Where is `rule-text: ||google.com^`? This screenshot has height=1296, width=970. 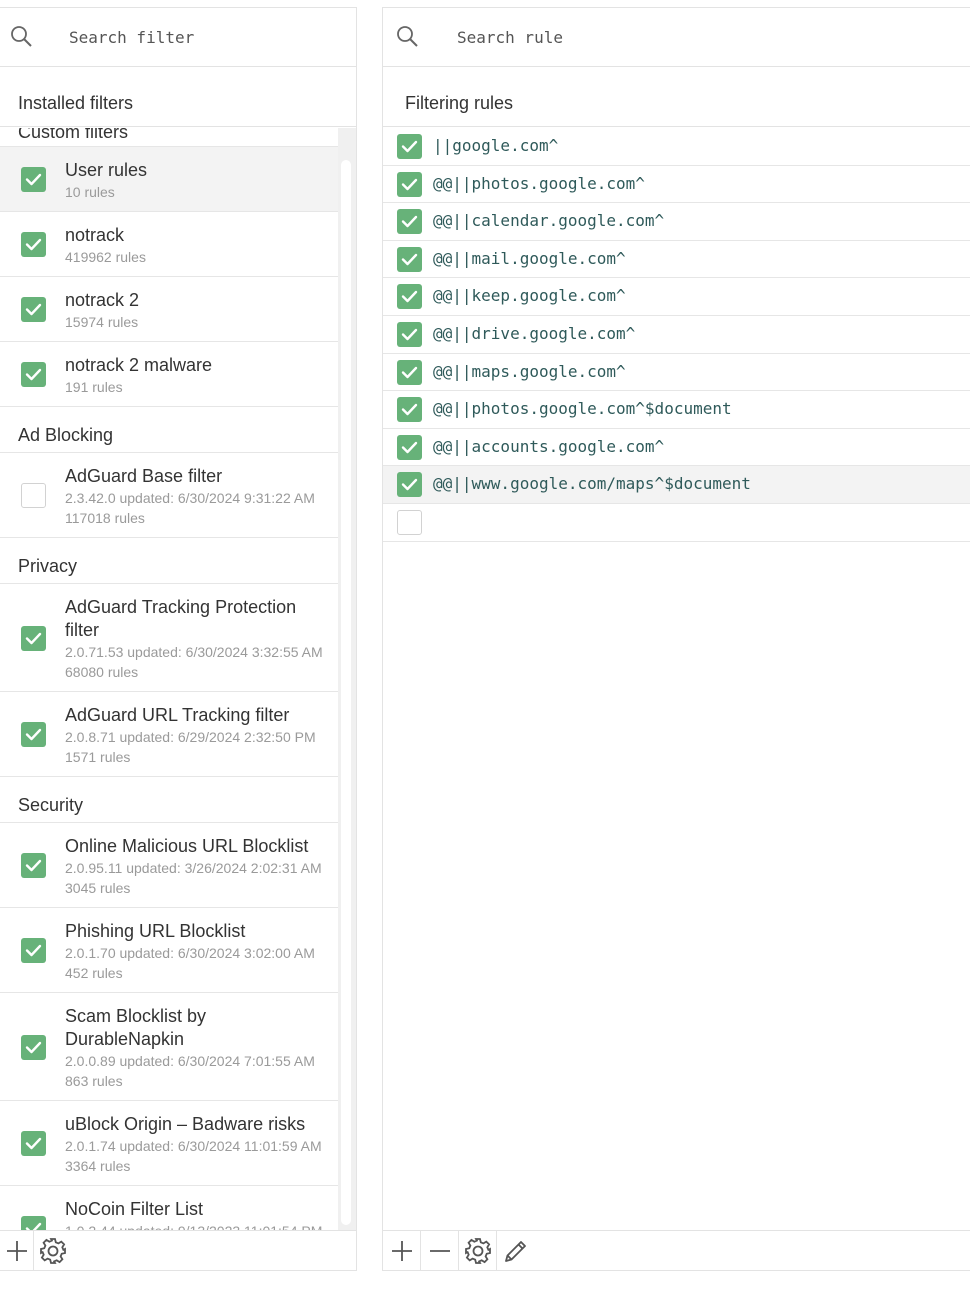
rule-text: ||google.com^ is located at coordinates (495, 145).